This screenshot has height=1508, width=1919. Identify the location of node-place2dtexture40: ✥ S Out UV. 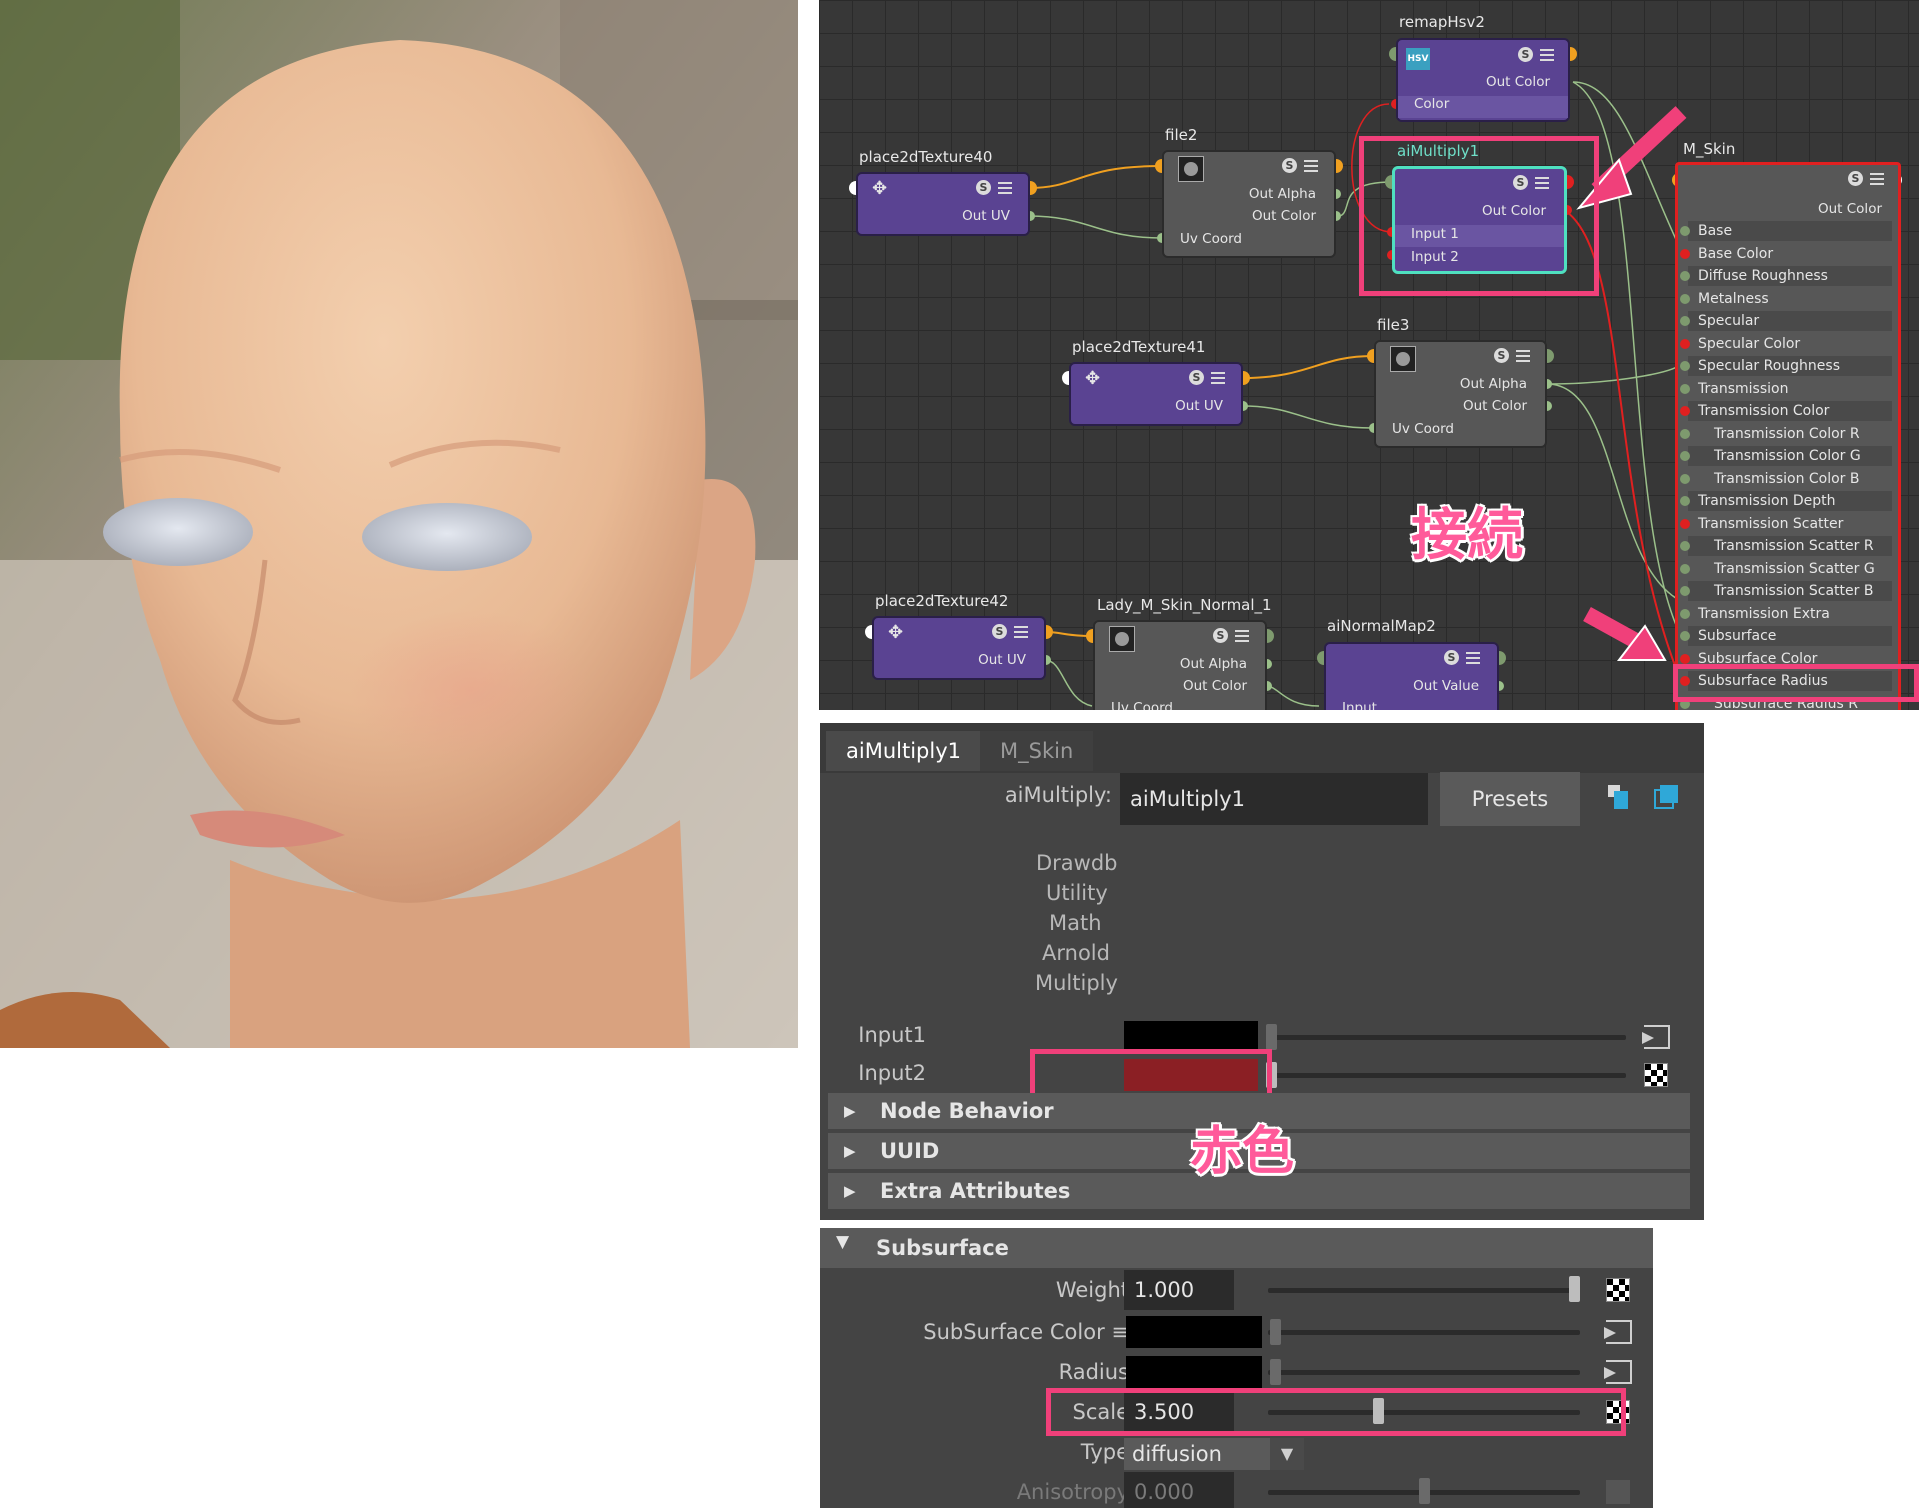
(943, 204).